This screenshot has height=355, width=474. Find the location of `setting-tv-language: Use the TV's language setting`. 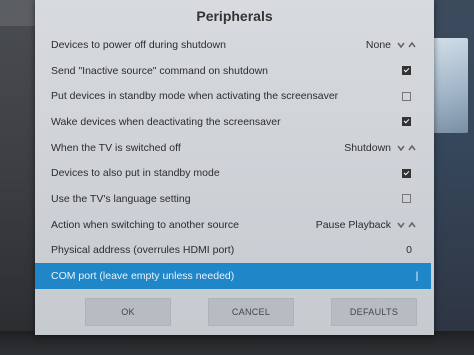

setting-tv-language: Use the TV's language setting is located at coordinates (231, 199).